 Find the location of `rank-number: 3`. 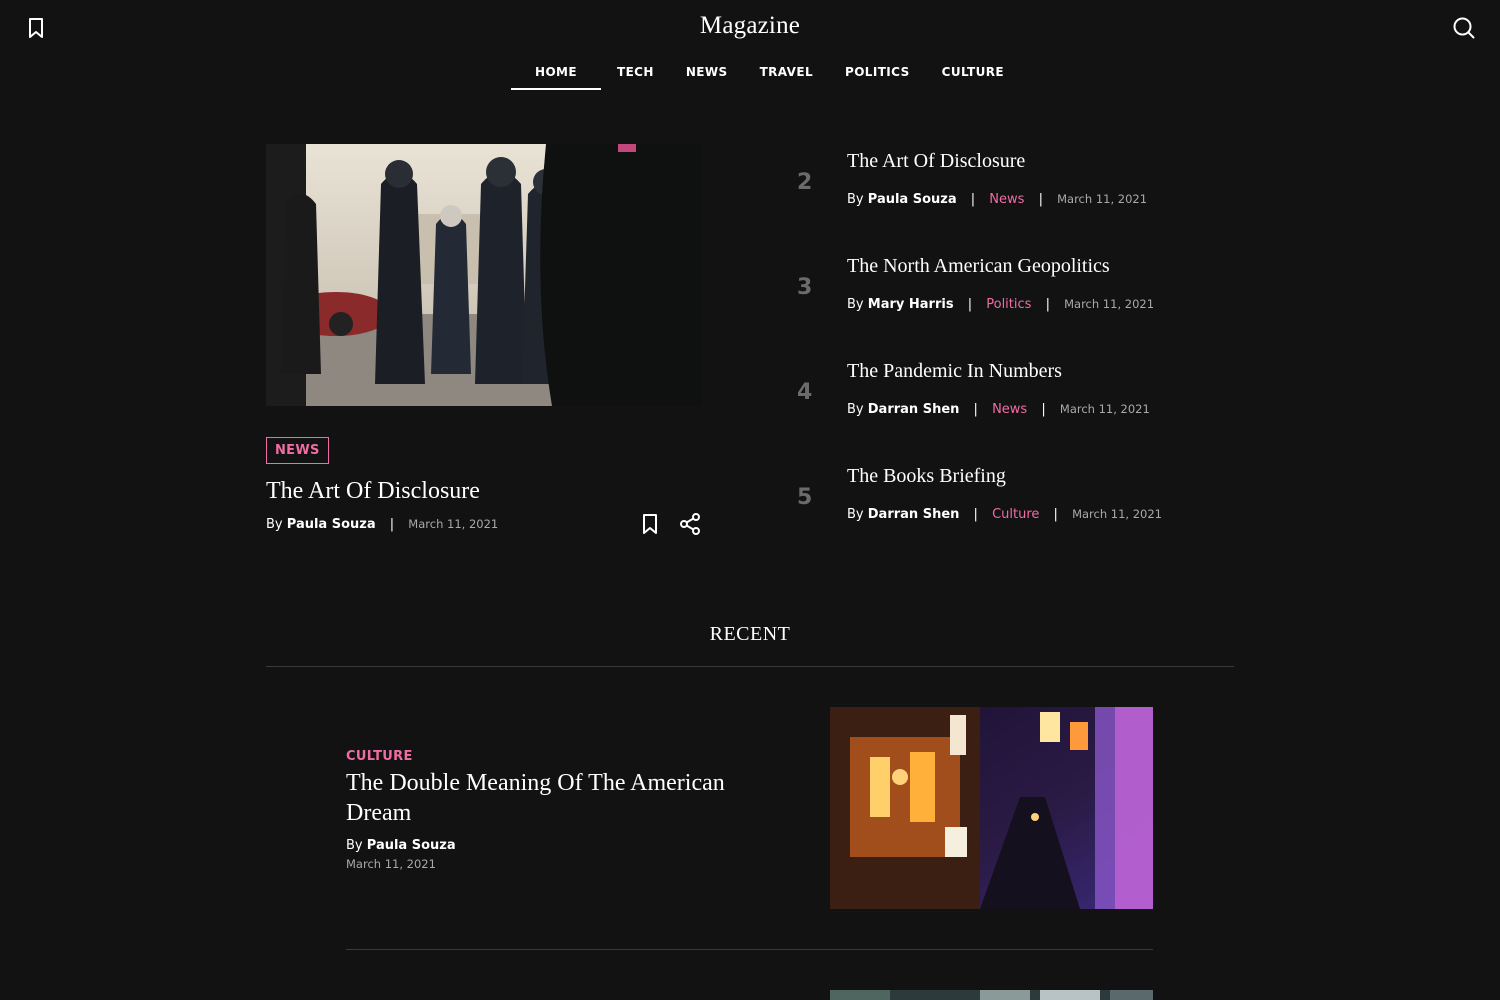

rank-number: 3 is located at coordinates (805, 287).